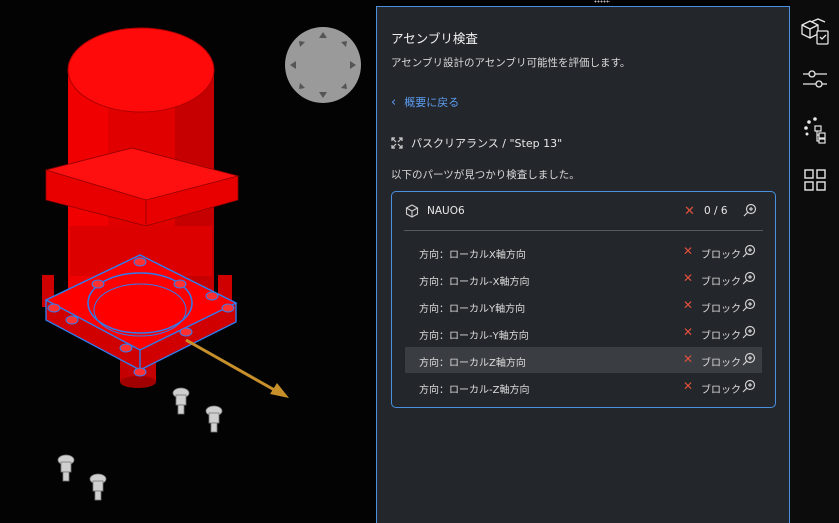 Image resolution: width=839 pixels, height=523 pixels. Describe the element at coordinates (472, 255) in the screenshot. I see `direction-label: 方向：ローカルX軸方向` at that location.